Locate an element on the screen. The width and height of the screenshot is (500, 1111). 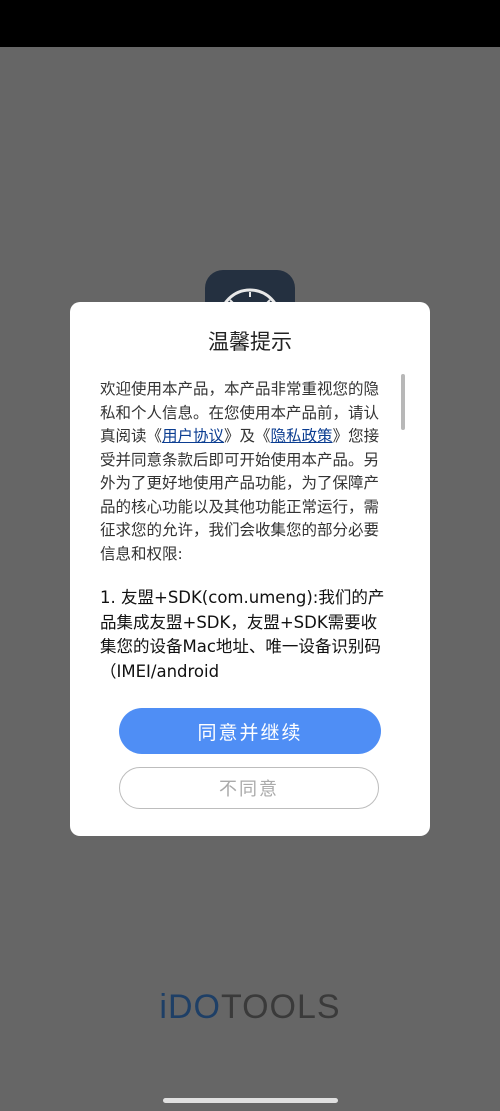
brand-logo: iDOTOOLS is located at coordinates (250, 1007).